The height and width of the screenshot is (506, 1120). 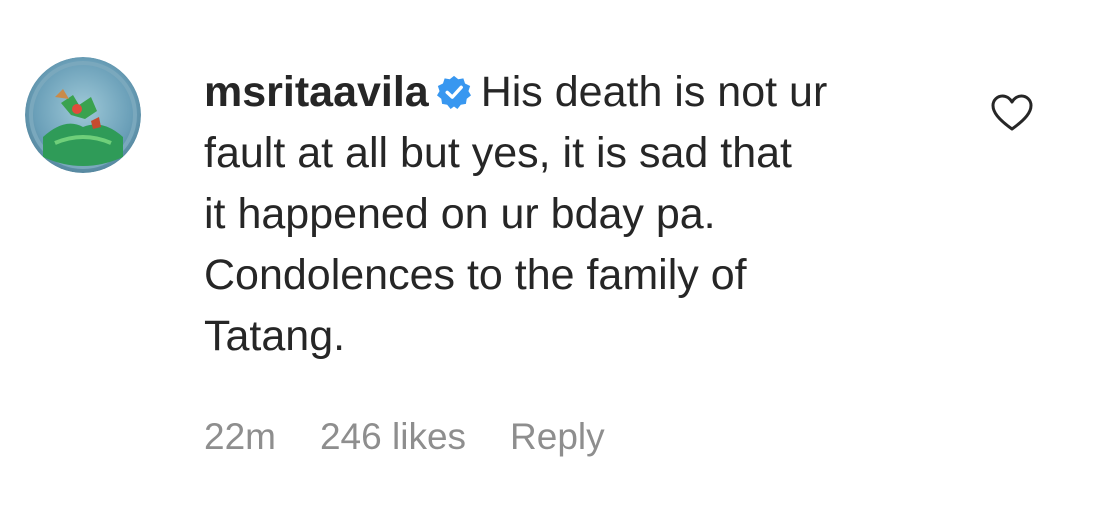 I want to click on comment-line-3: it happened on ur bday pa., so click(x=460, y=214).